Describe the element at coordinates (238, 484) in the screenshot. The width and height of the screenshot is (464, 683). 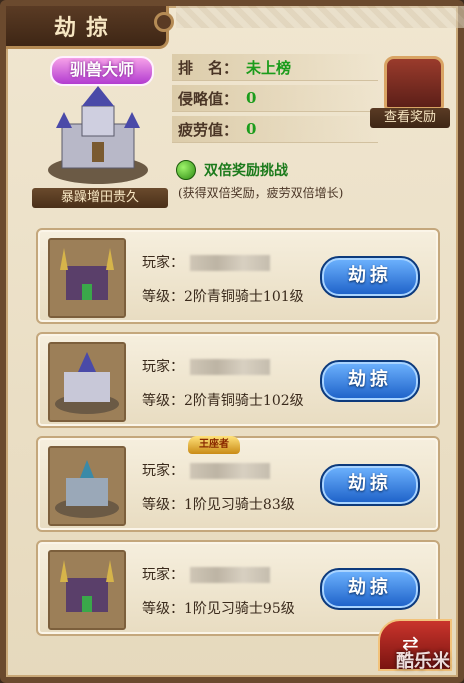
I see `list-item: 王座者 玩家： 等级：1阶见习骑士83级 劫掠` at that location.